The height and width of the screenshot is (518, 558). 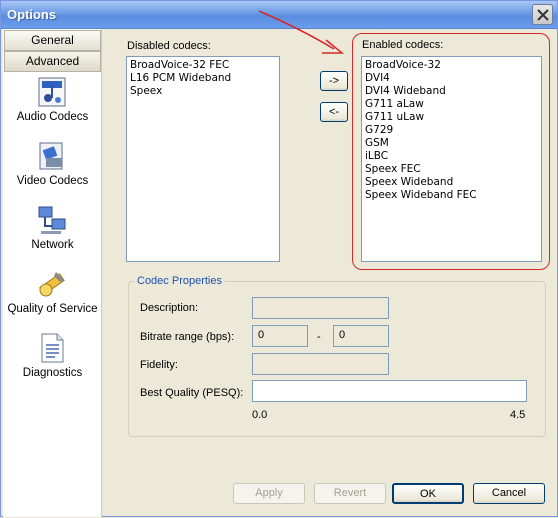 What do you see at coordinates (389, 391) in the screenshot?
I see `pesq-bar` at bounding box center [389, 391].